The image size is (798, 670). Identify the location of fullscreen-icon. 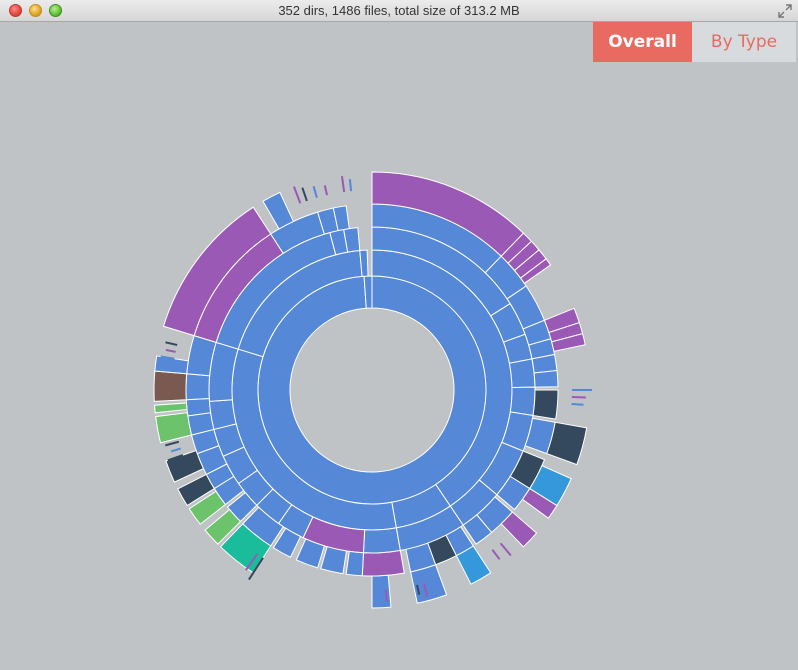
(785, 11).